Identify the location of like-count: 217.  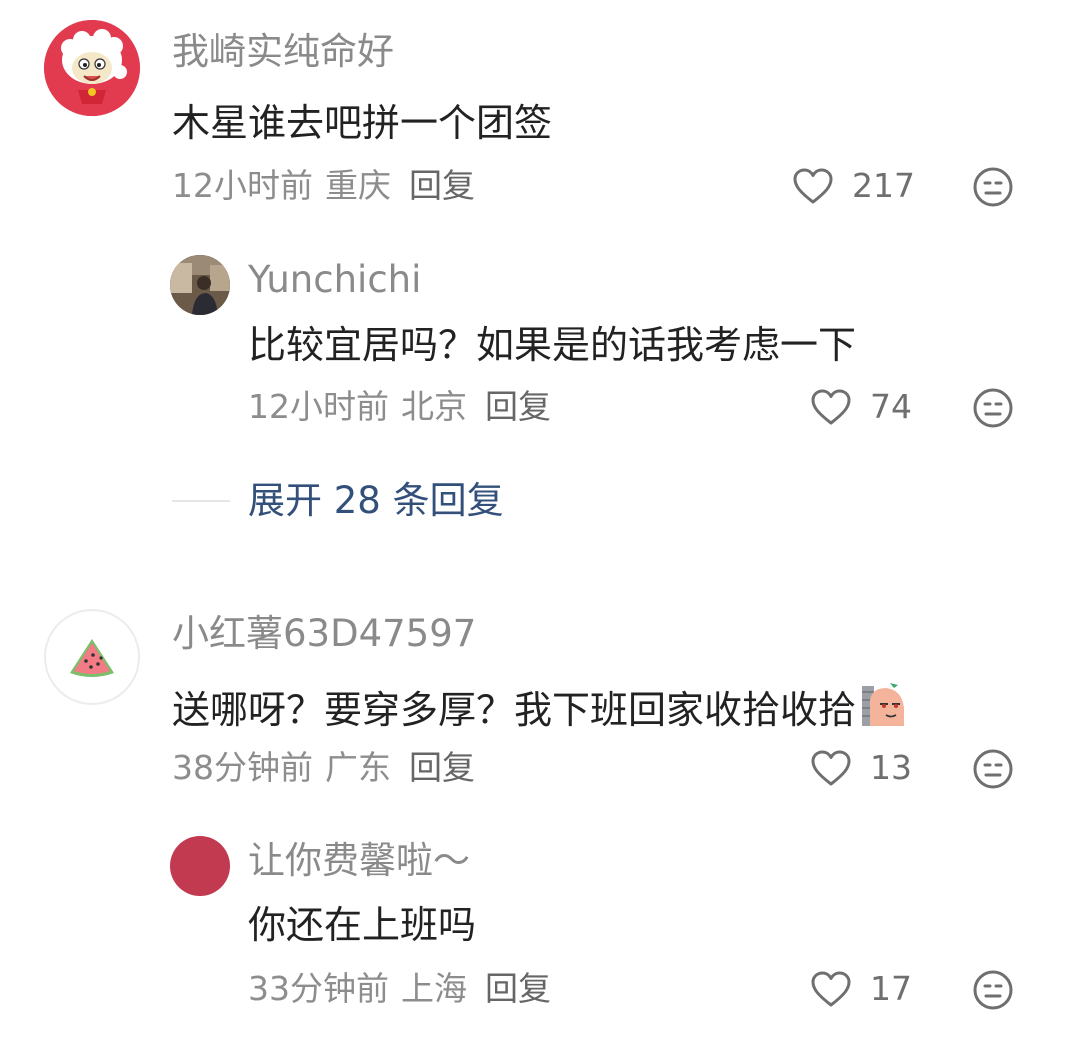
(883, 185).